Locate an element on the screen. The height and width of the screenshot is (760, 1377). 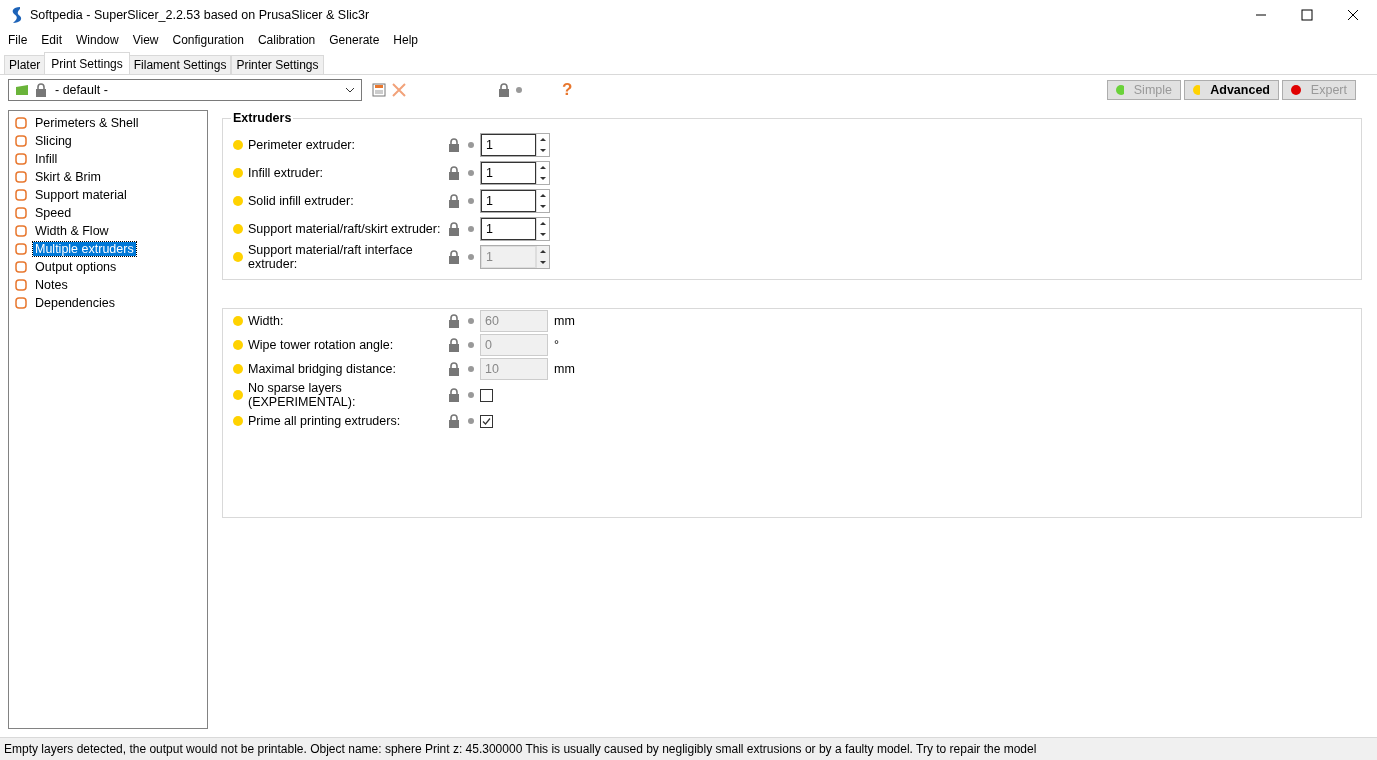
menu-item: Edit is located at coordinates (52, 40).